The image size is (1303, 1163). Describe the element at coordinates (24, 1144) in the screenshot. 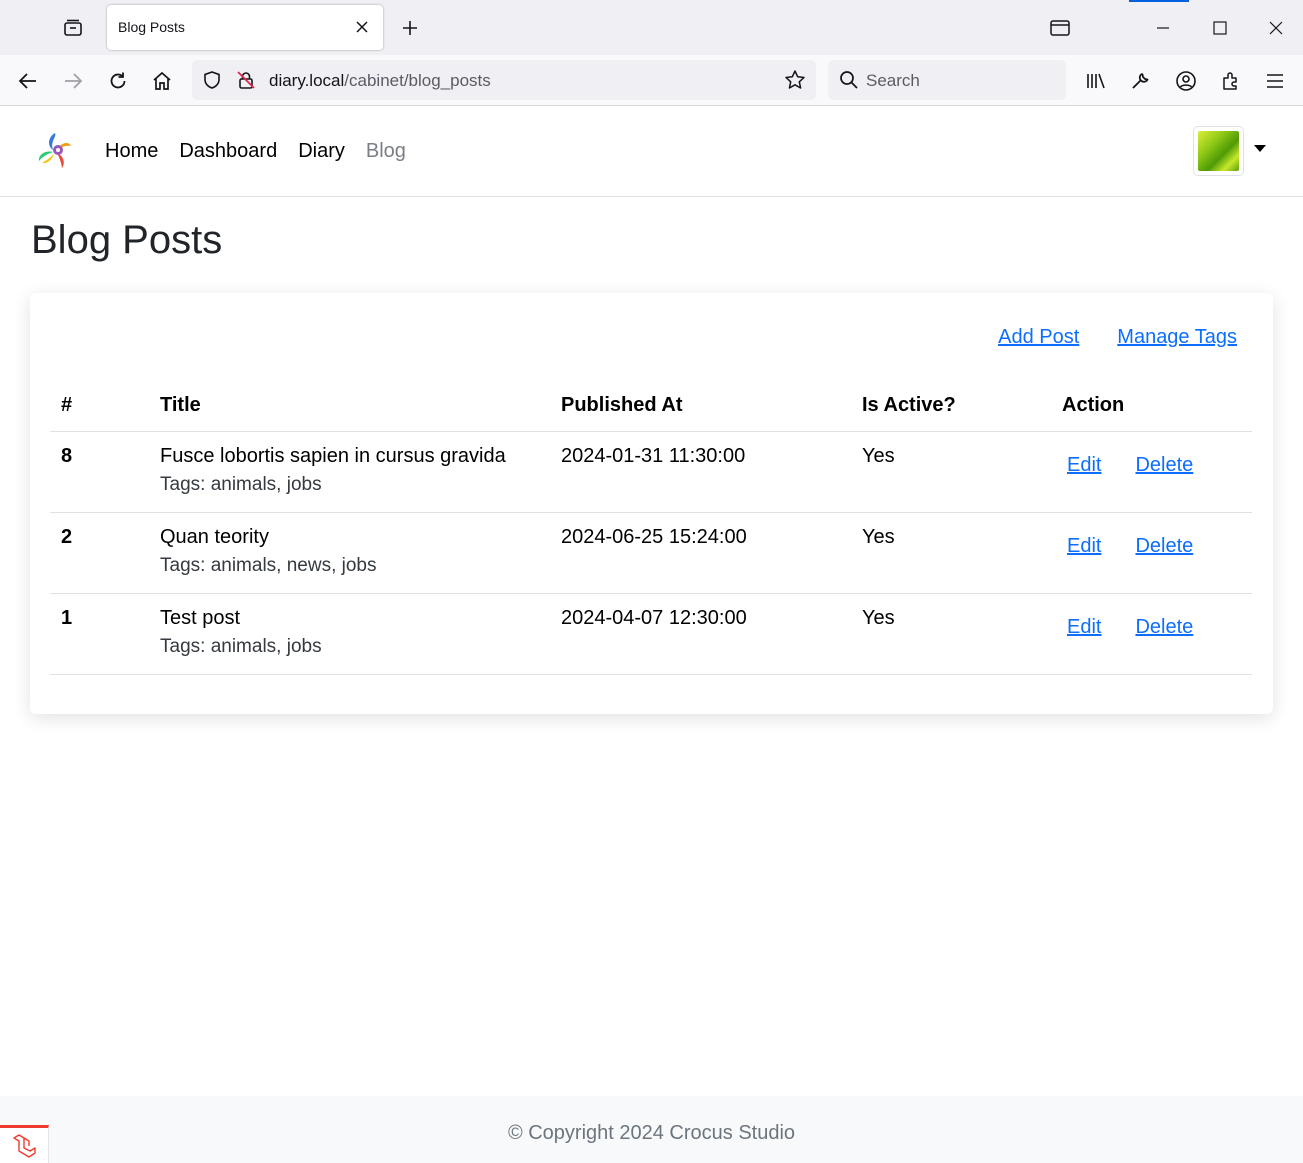

I see `laravel-debugbar-icon` at that location.